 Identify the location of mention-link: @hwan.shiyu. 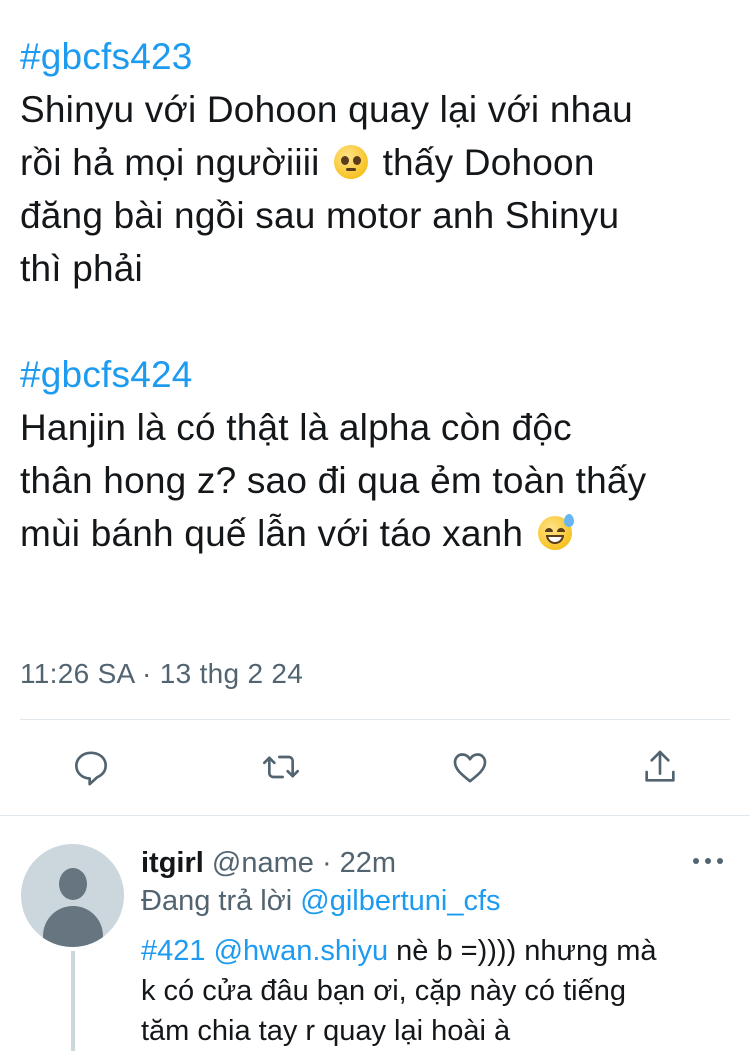
(301, 951).